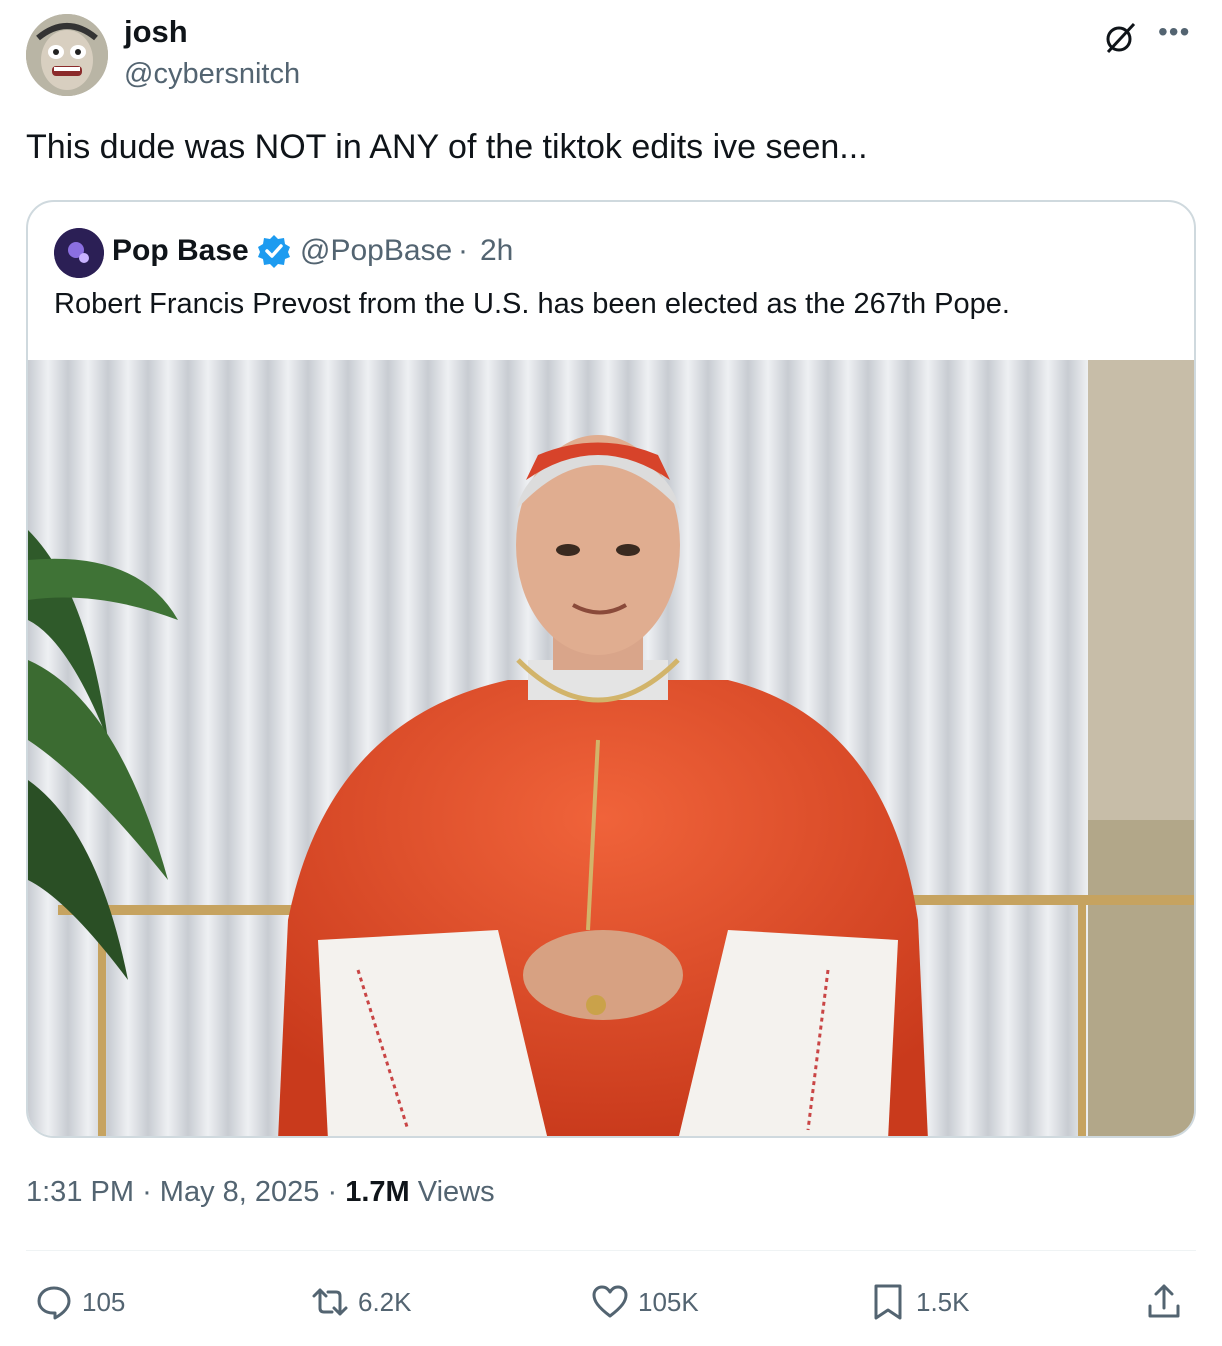 This screenshot has height=1346, width=1222. What do you see at coordinates (888, 1302) in the screenshot?
I see `bookmark-icon` at bounding box center [888, 1302].